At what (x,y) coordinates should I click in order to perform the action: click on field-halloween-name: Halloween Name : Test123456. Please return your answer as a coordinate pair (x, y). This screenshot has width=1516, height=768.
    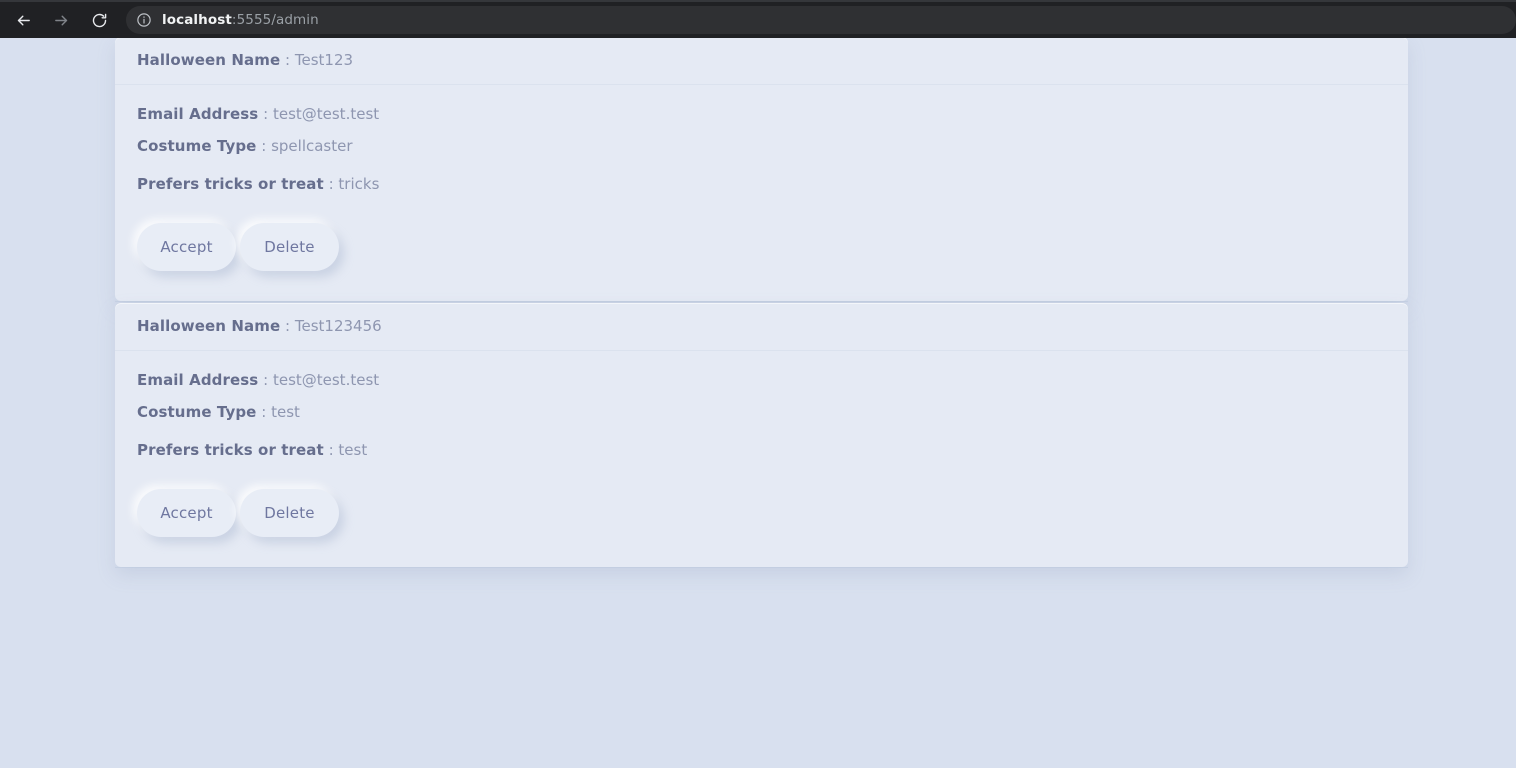
    Looking at the image, I should click on (259, 326).